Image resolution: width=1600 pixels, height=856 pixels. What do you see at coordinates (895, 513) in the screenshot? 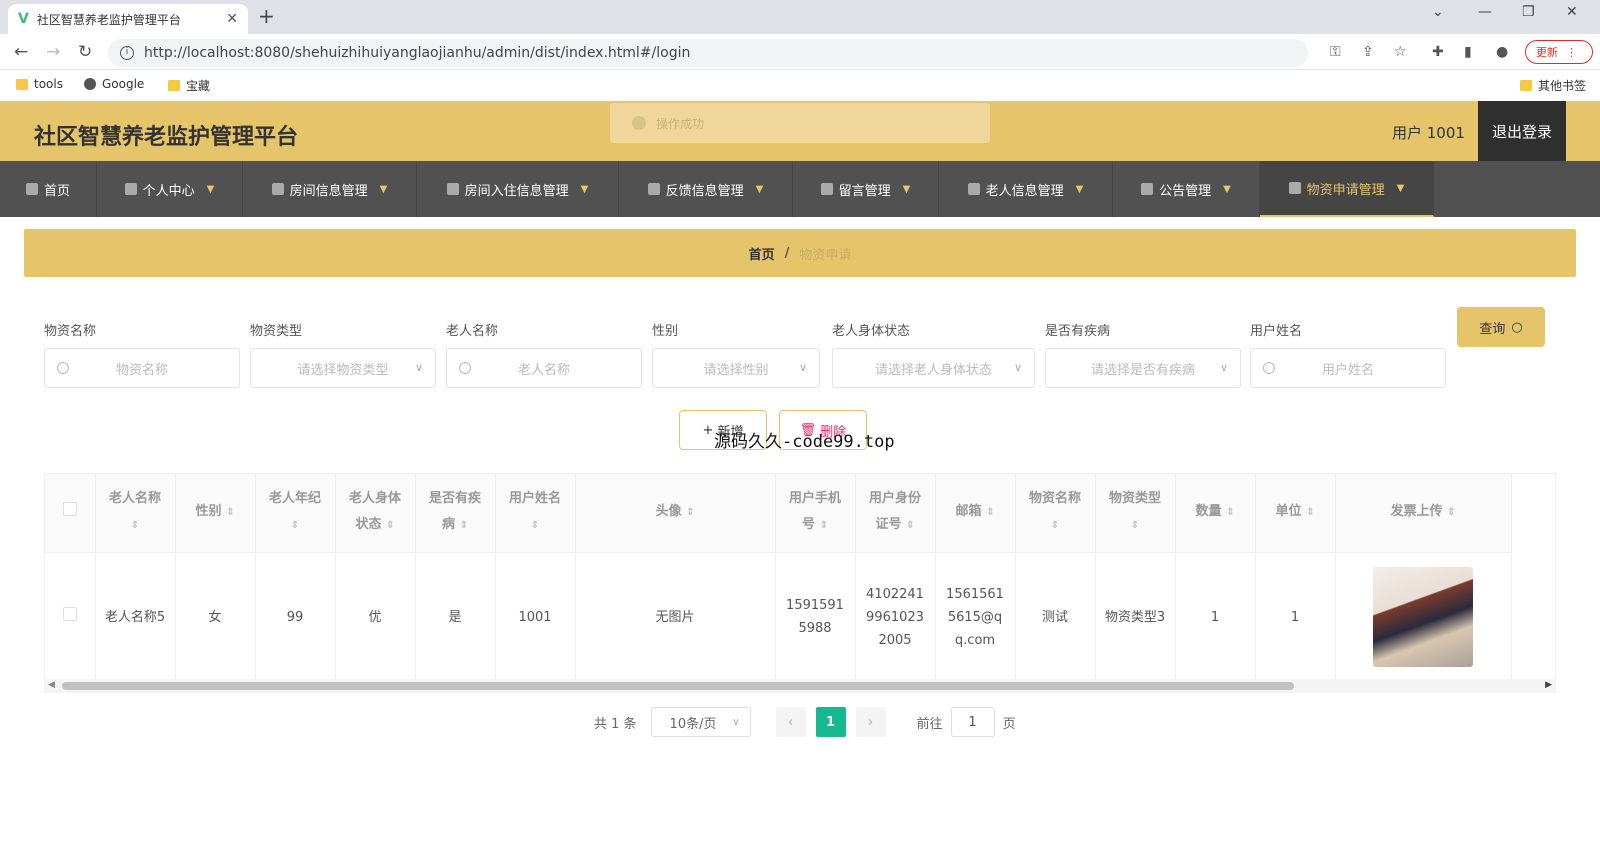
I see `column-header: 用户身份证号 ⇕` at bounding box center [895, 513].